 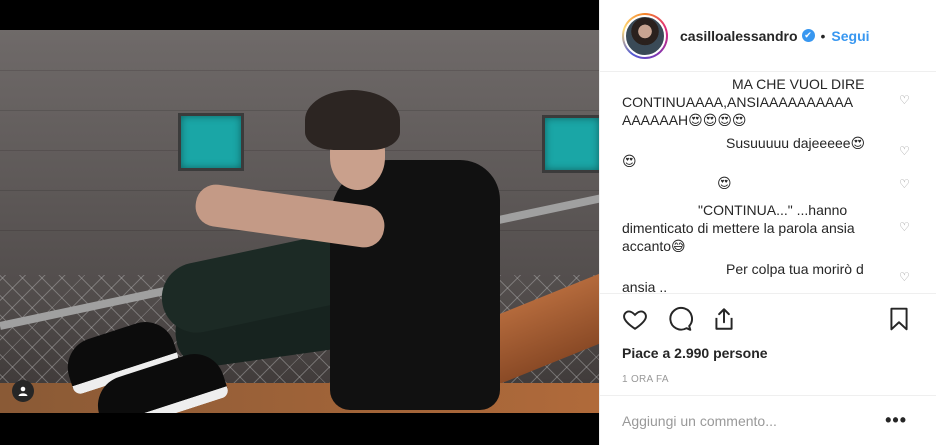 I want to click on avatar, so click(x=645, y=35).